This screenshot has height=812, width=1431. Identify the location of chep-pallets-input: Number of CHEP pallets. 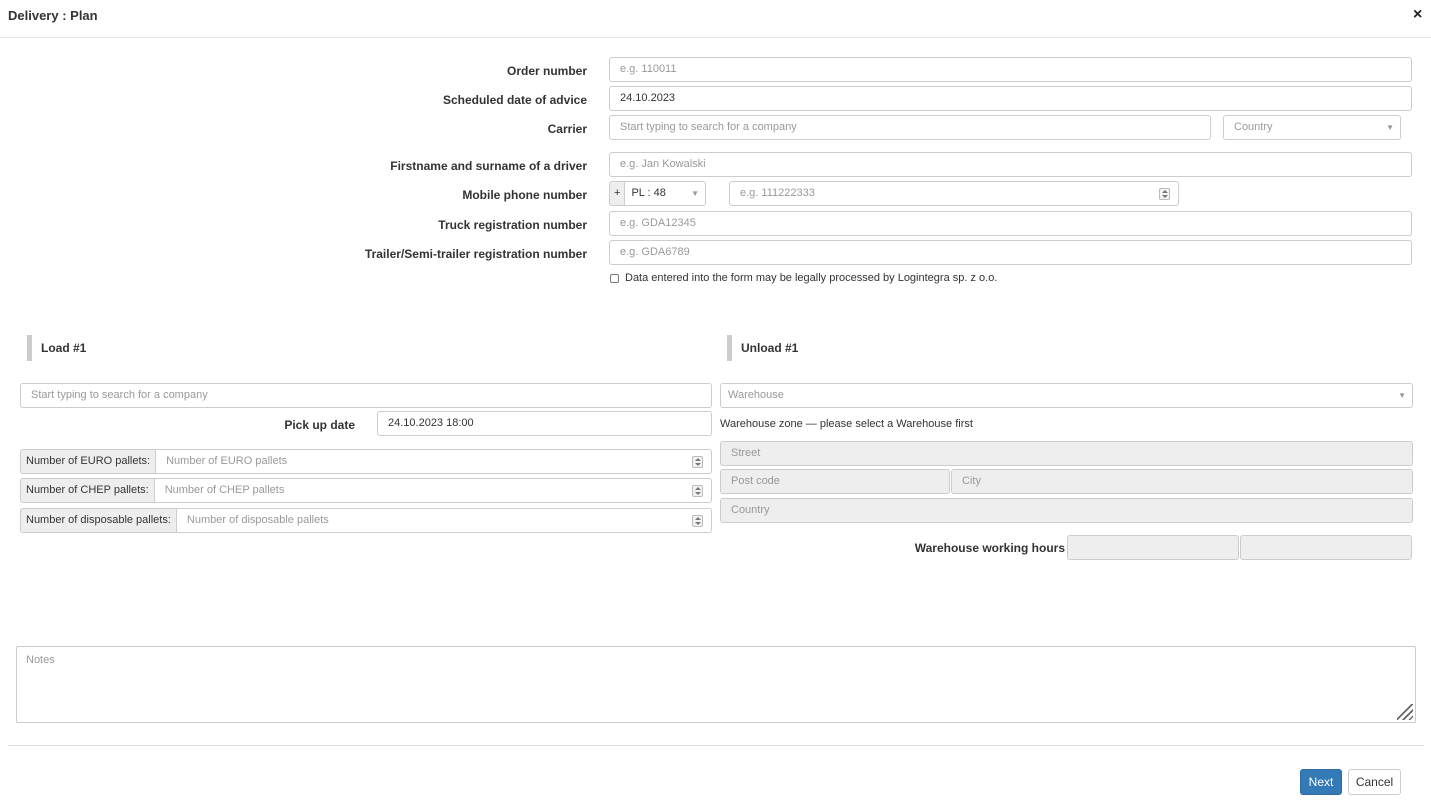
(432, 490).